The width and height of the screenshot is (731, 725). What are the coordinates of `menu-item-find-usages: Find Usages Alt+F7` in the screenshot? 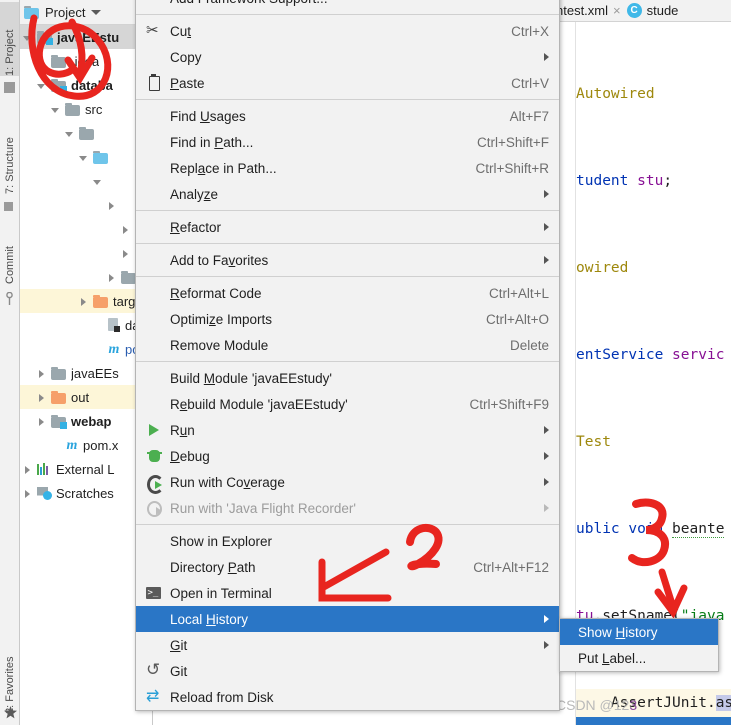 It's located at (347, 116).